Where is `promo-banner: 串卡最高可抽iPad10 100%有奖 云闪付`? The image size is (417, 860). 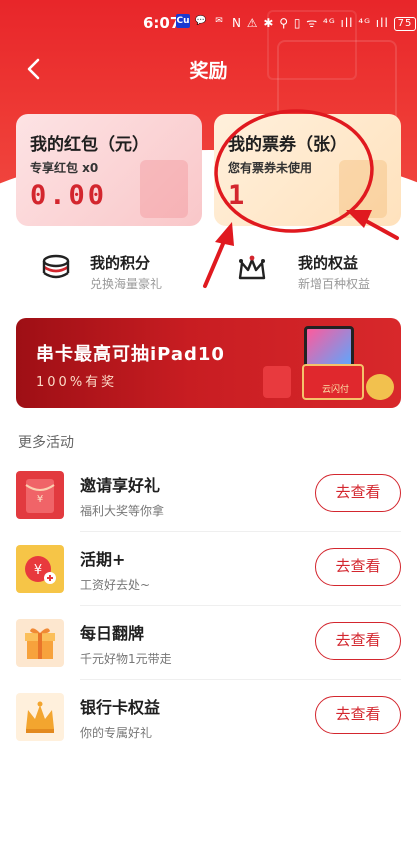
promo-banner: 串卡最高可抽iPad10 100%有奖 云闪付 is located at coordinates (208, 363).